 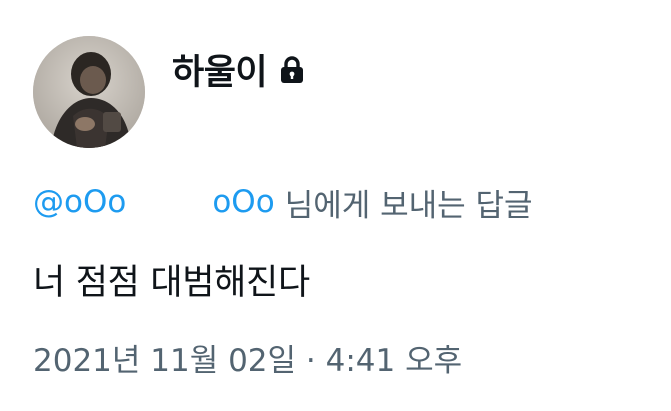 What do you see at coordinates (79, 202) in the screenshot?
I see `mention-link: @oOo` at bounding box center [79, 202].